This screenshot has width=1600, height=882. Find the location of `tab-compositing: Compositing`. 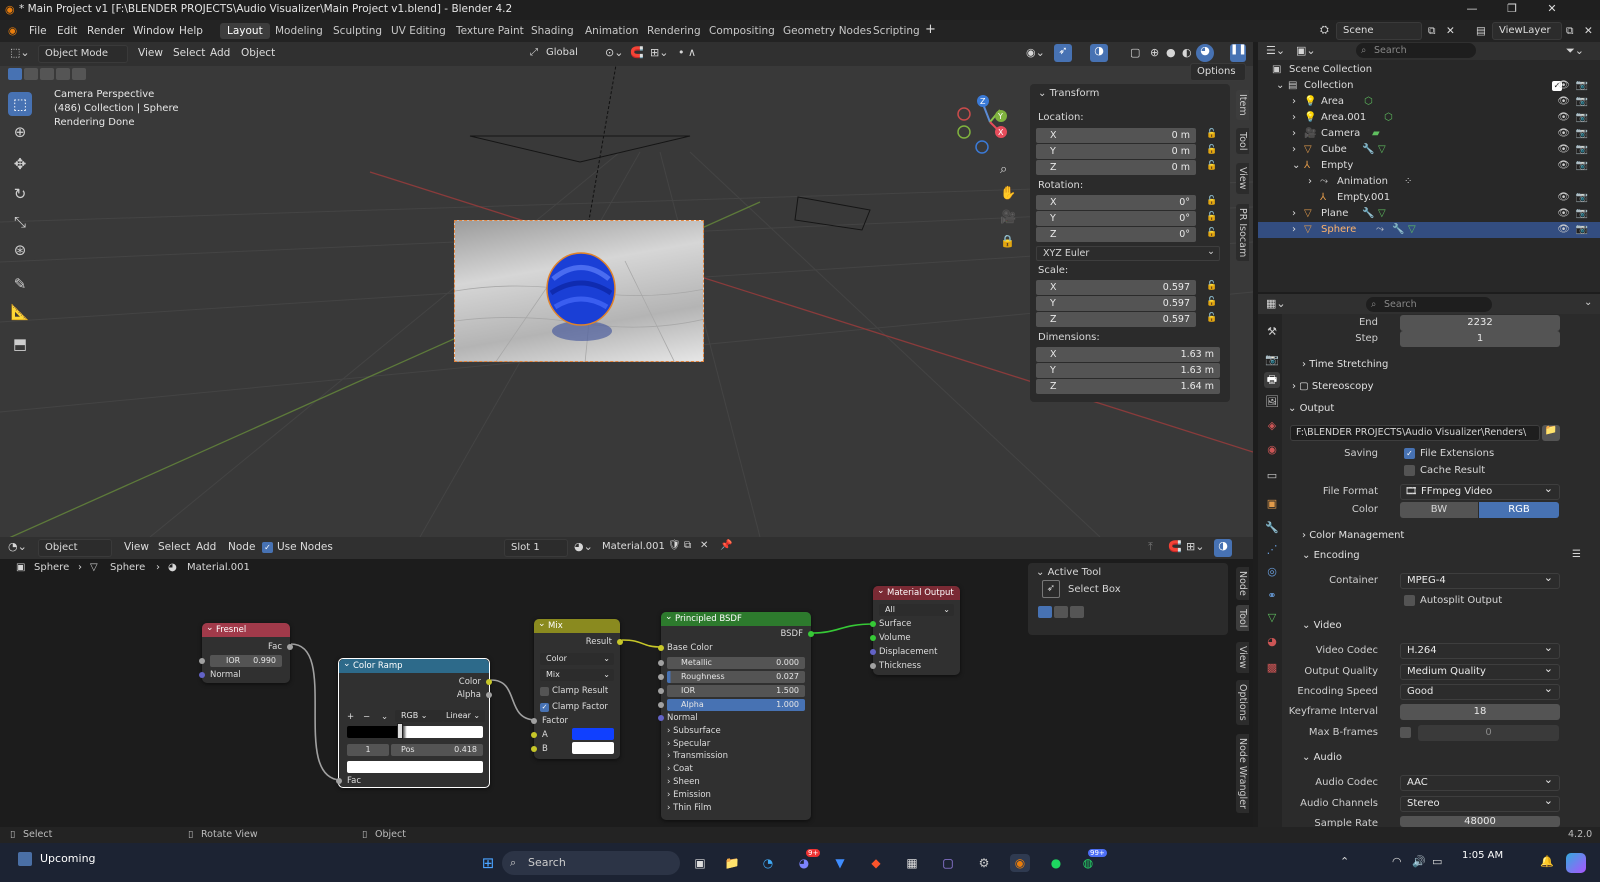

tab-compositing: Compositing is located at coordinates (742, 31).